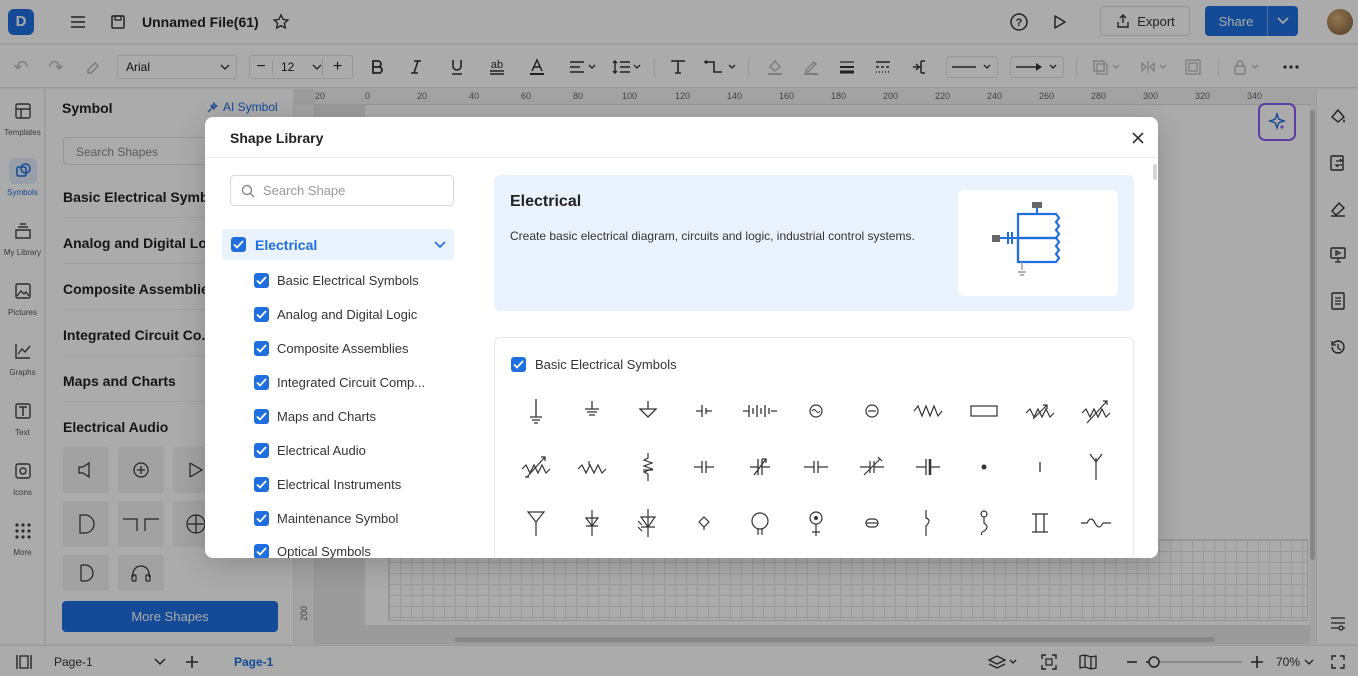  Describe the element at coordinates (304, 190) in the screenshot. I see `search-placeholder: Search Shape` at that location.